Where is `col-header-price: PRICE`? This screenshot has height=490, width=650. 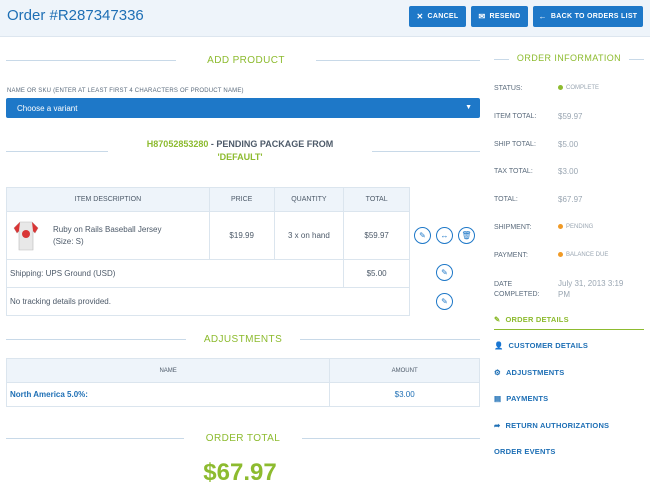
col-header-price: PRICE is located at coordinates (241, 199).